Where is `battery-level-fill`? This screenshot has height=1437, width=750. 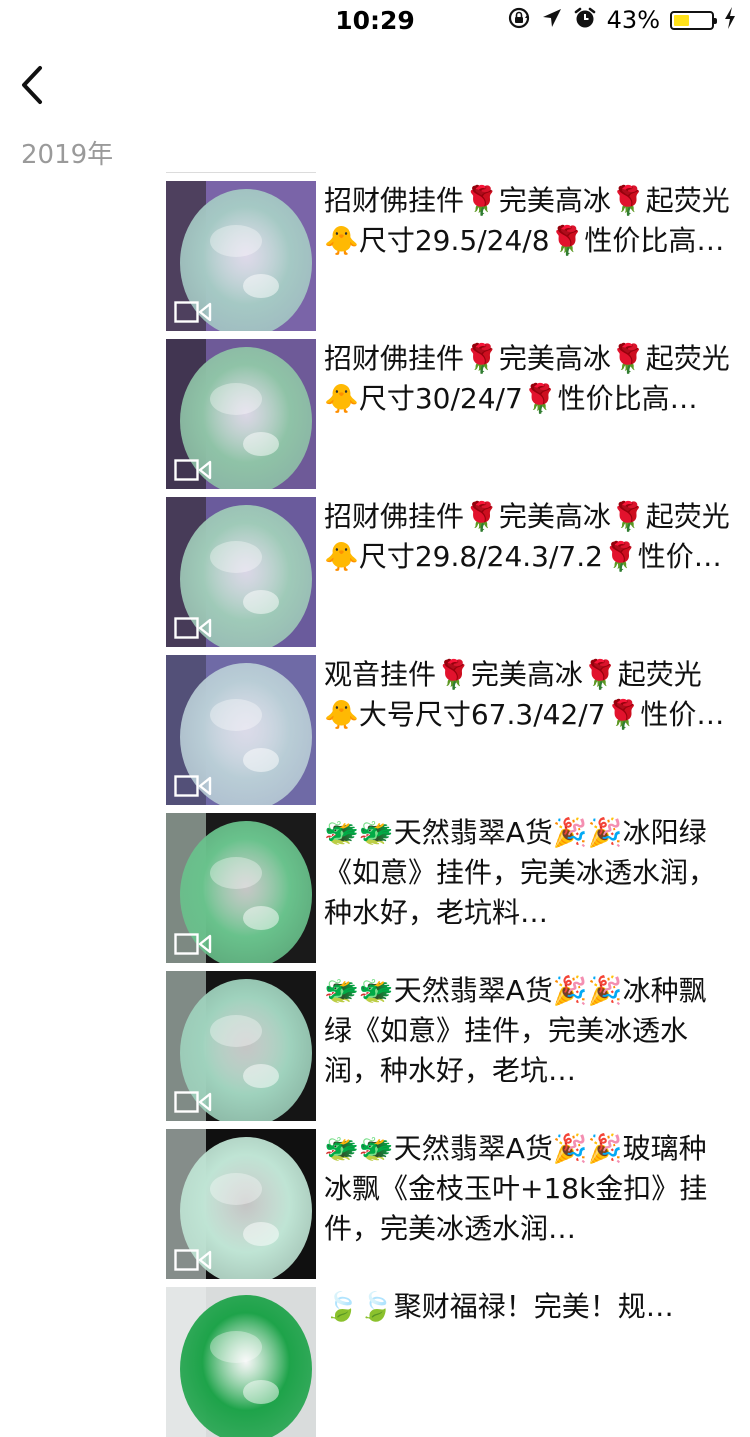 battery-level-fill is located at coordinates (681, 20).